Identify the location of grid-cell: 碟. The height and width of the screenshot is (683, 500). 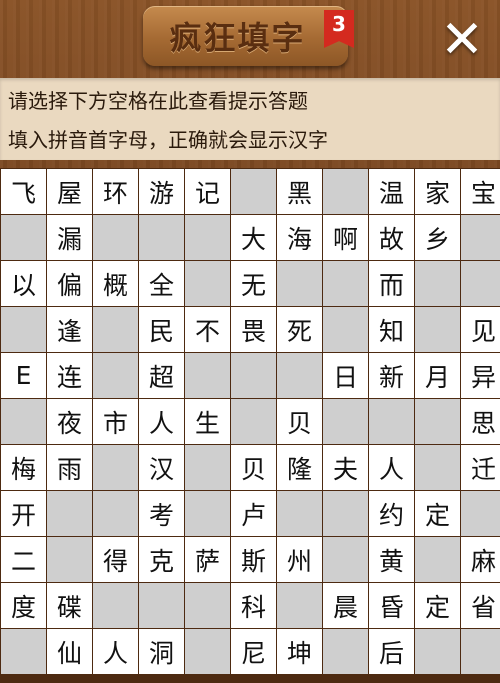
(69, 605).